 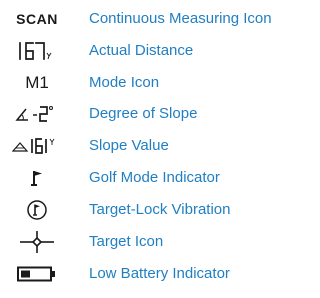 I want to click on legend-row-golf-mode: Golf Mode Indicator, so click(x=150, y=178).